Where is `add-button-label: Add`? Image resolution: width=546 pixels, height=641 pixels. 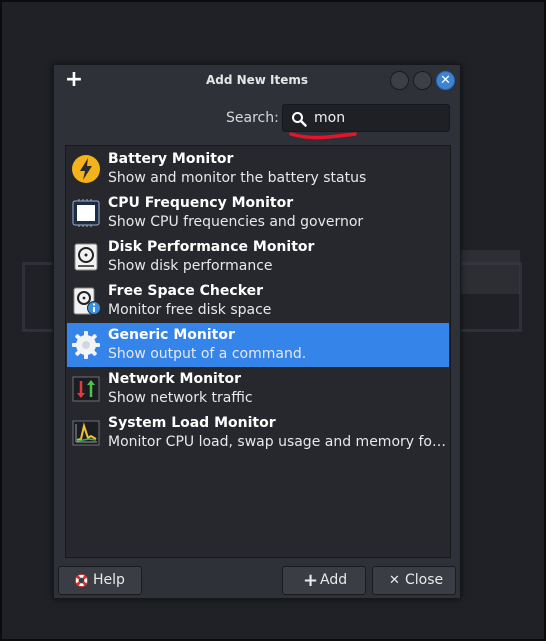
add-button-label: Add is located at coordinates (334, 580).